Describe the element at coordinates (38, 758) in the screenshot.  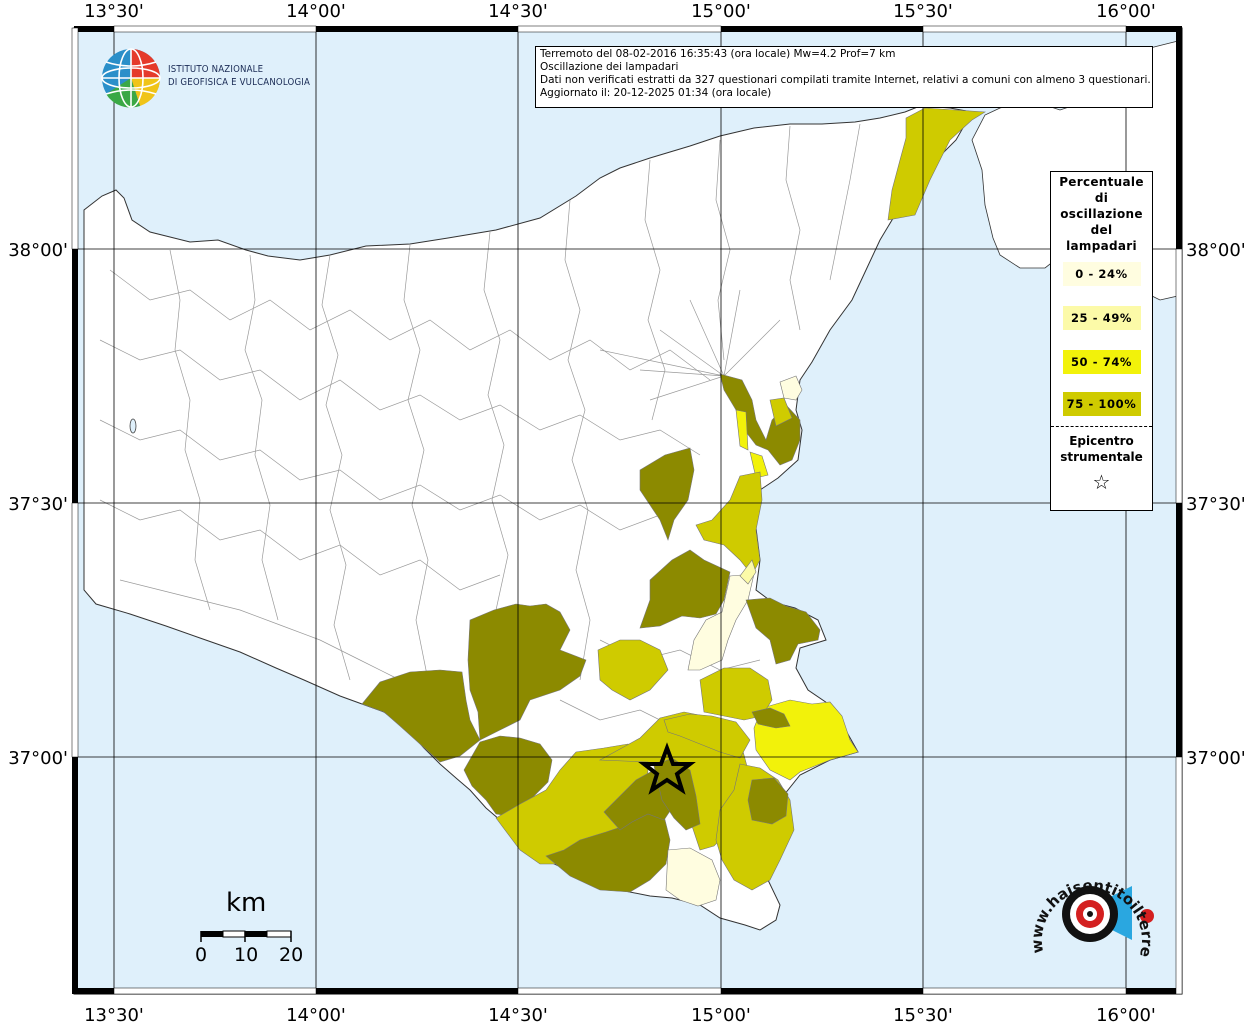
I see `left-tick-3: 37°00'` at that location.